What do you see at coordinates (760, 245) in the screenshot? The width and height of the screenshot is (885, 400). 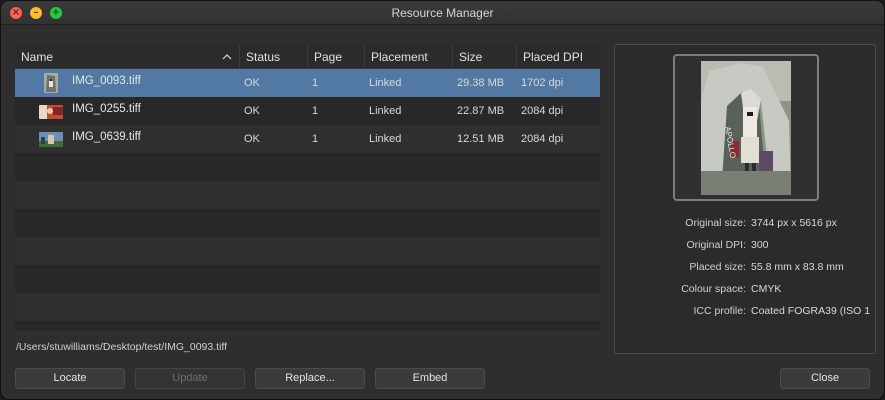 I see `original-dpi-value: 300` at bounding box center [760, 245].